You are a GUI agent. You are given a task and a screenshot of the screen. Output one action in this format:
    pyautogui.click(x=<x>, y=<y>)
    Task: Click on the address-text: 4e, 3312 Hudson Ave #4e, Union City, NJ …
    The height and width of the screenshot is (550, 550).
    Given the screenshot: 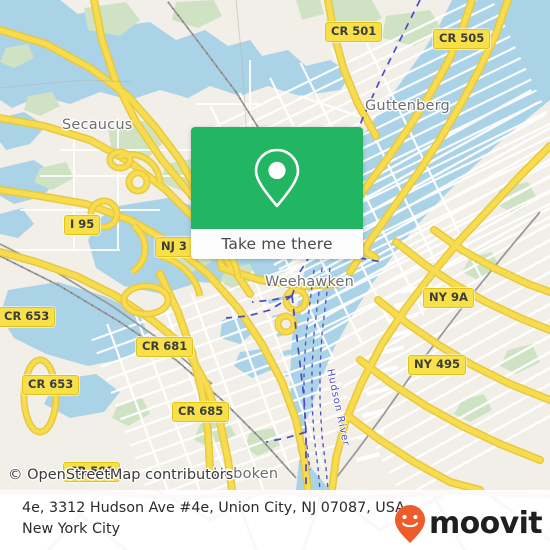 What is the action you would take?
    pyautogui.click(x=222, y=519)
    